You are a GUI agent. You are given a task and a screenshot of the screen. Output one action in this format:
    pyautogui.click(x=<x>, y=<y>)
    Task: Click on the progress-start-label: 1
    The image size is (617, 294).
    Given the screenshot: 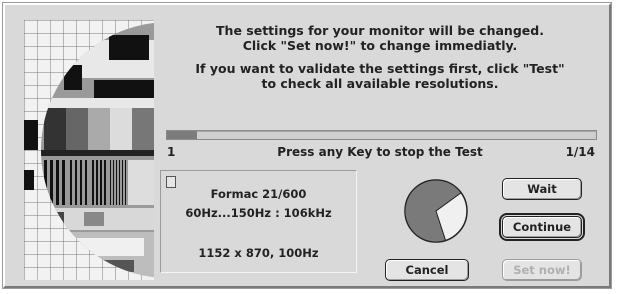 What is the action you would take?
    pyautogui.click(x=171, y=152)
    